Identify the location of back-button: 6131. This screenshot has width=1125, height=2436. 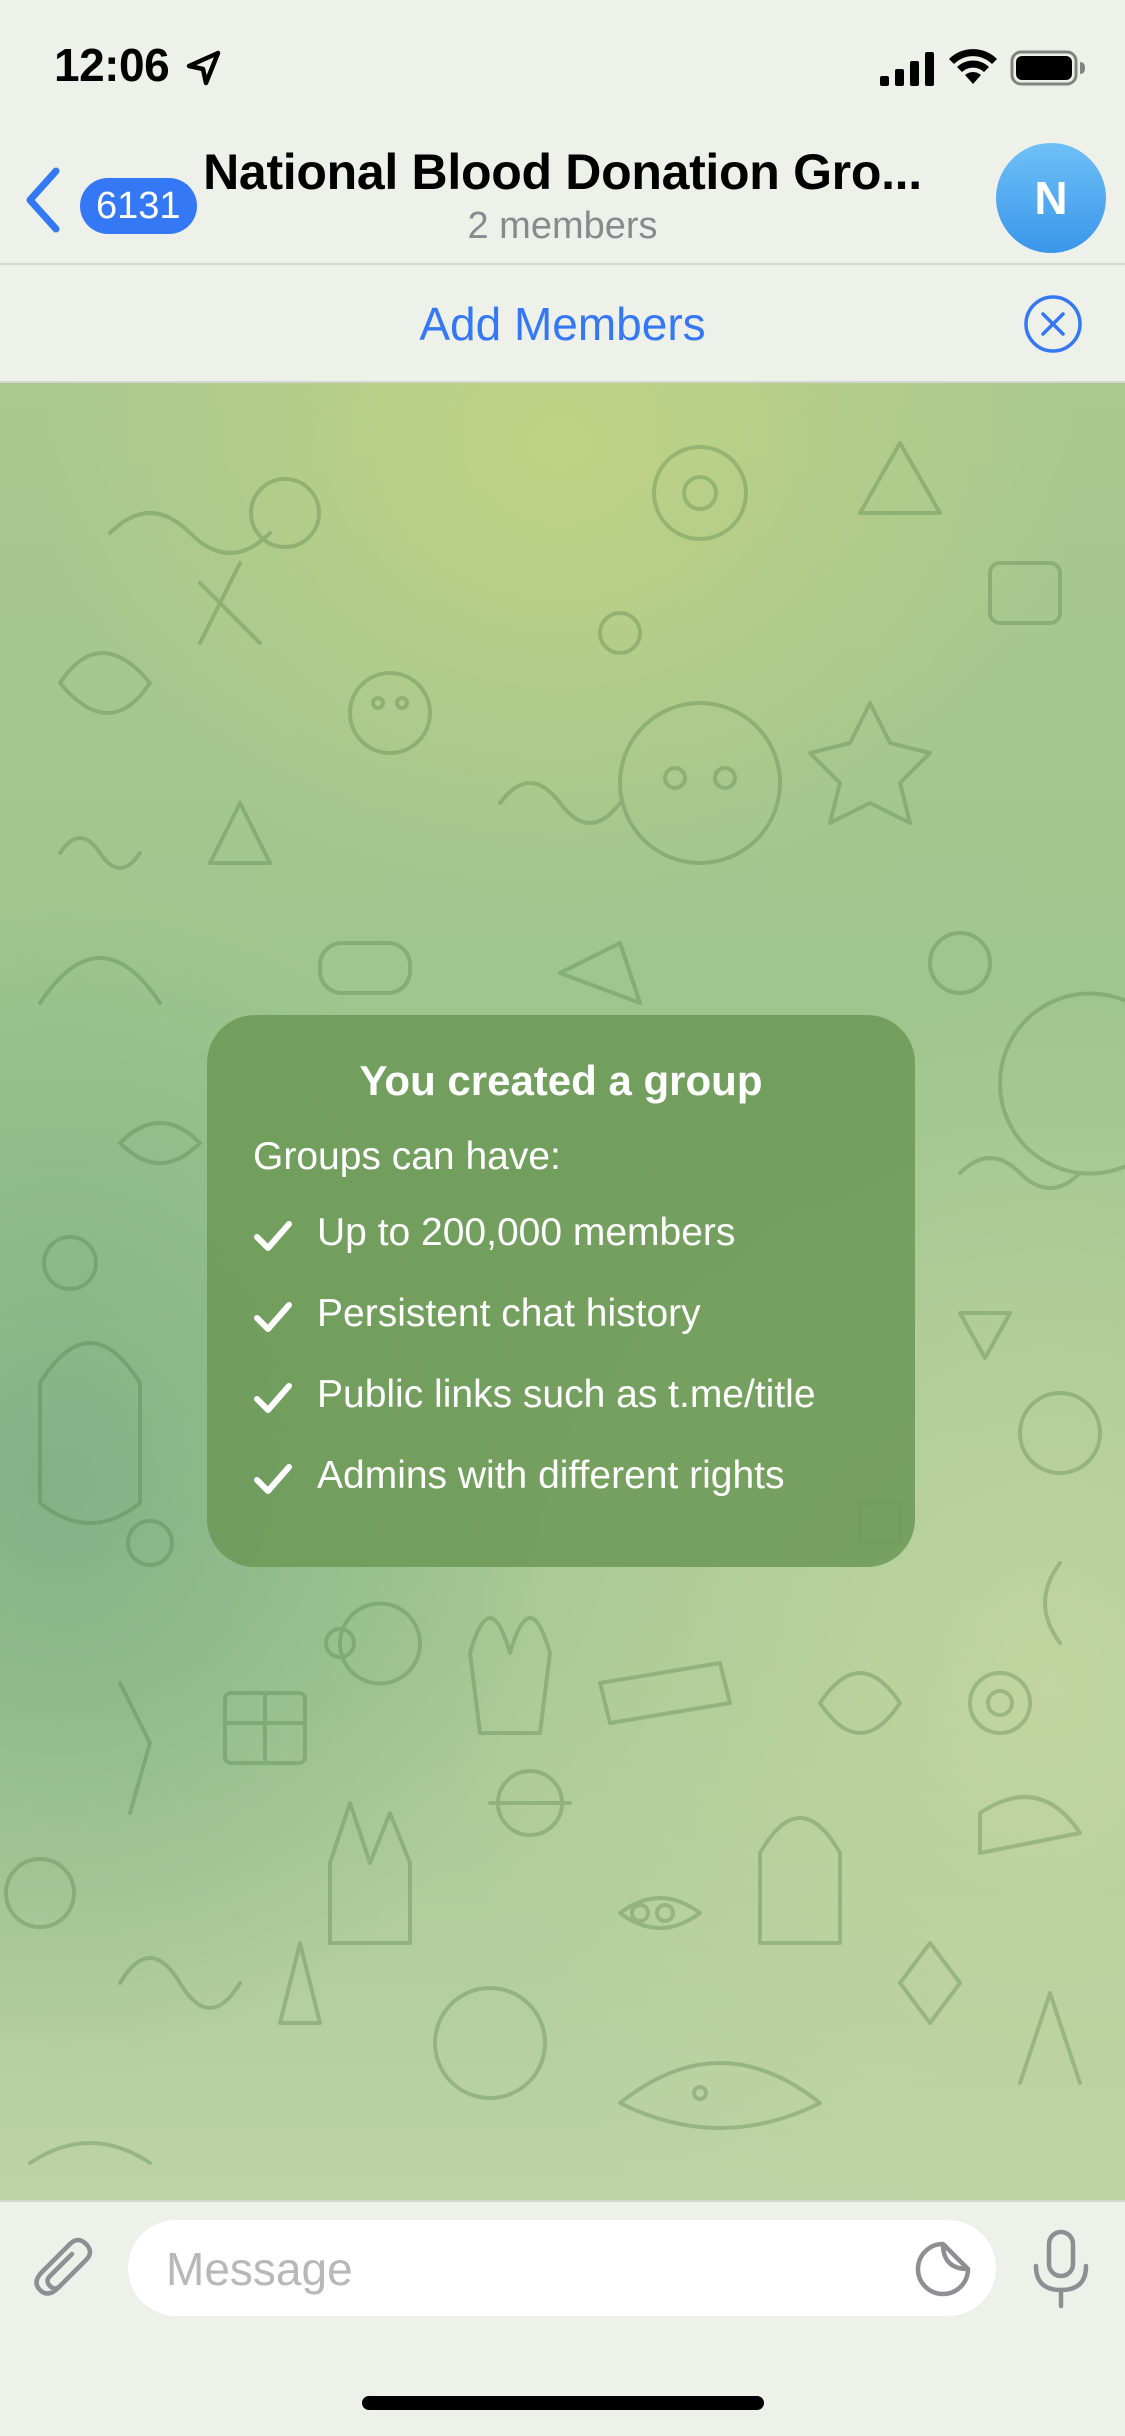
(108, 202).